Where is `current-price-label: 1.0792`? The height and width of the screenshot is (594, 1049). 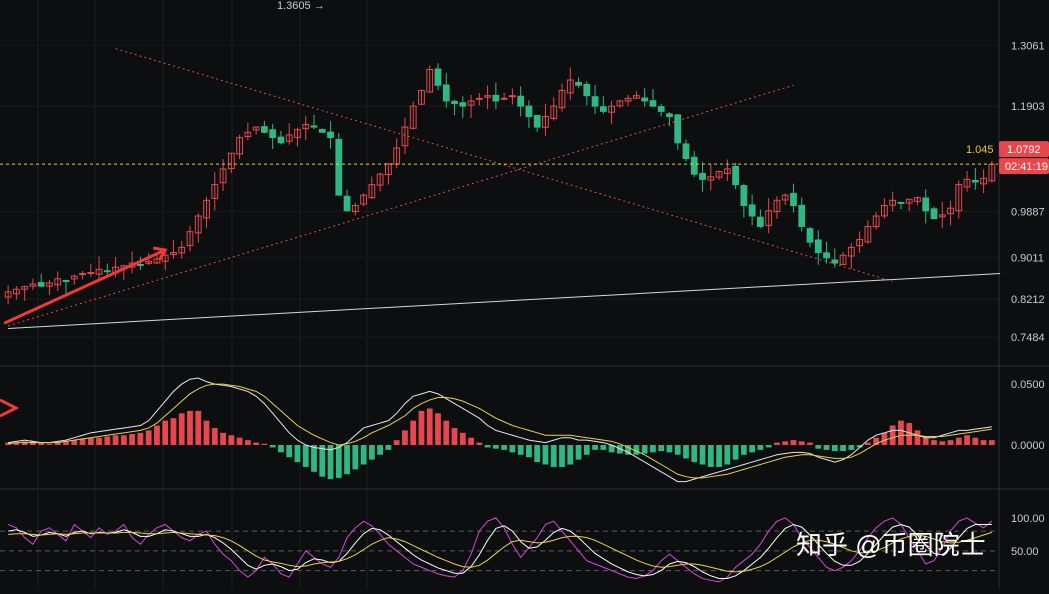 current-price-label: 1.0792 is located at coordinates (1024, 150).